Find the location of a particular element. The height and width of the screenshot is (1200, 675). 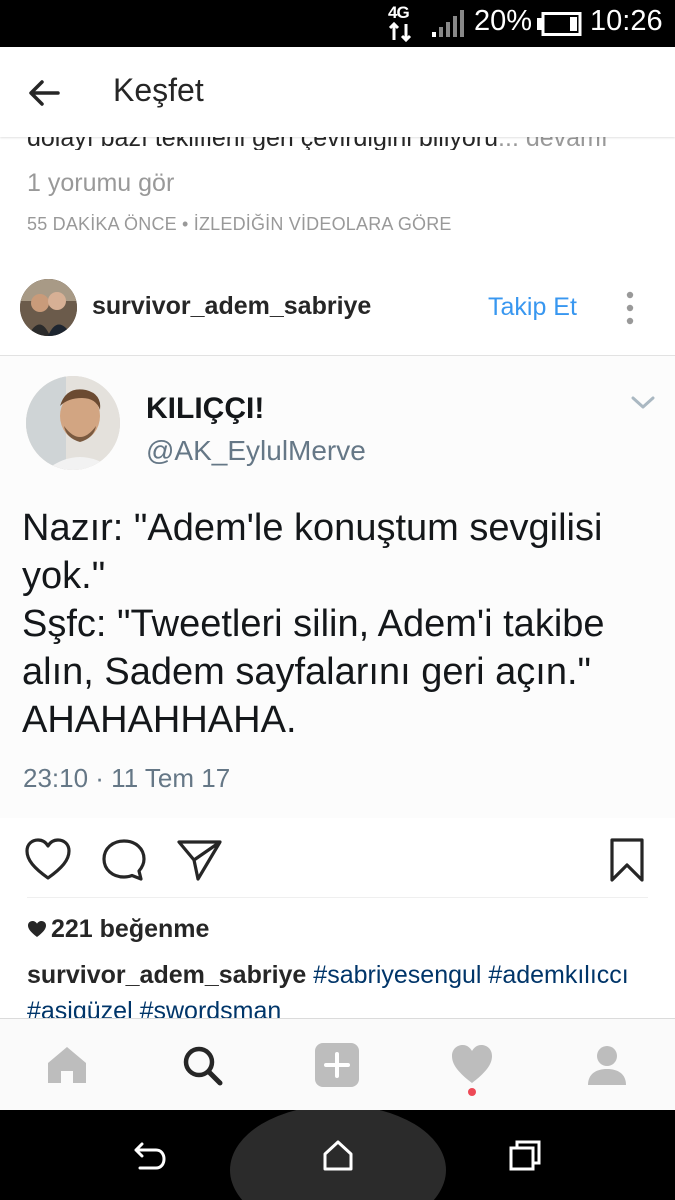

activity-heart-icon is located at coordinates (472, 1065).